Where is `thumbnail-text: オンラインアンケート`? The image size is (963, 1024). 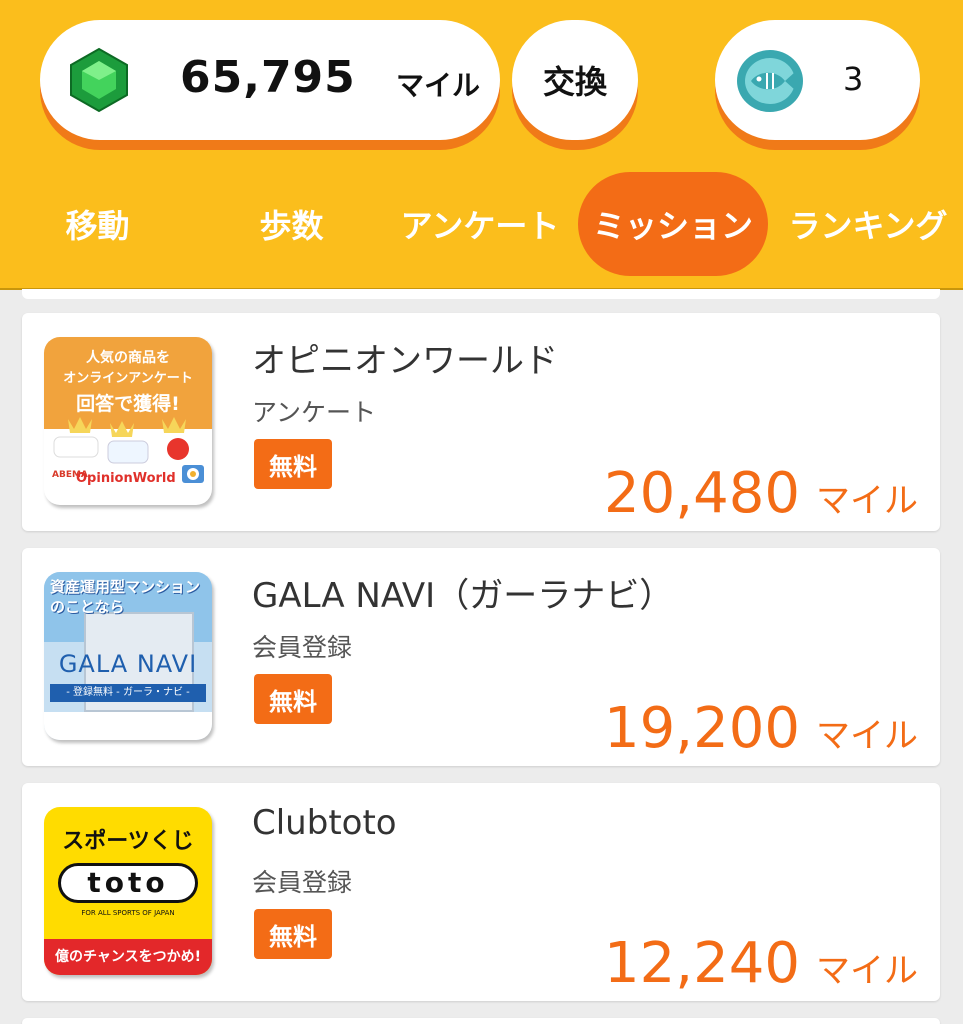 thumbnail-text: オンラインアンケート is located at coordinates (128, 378).